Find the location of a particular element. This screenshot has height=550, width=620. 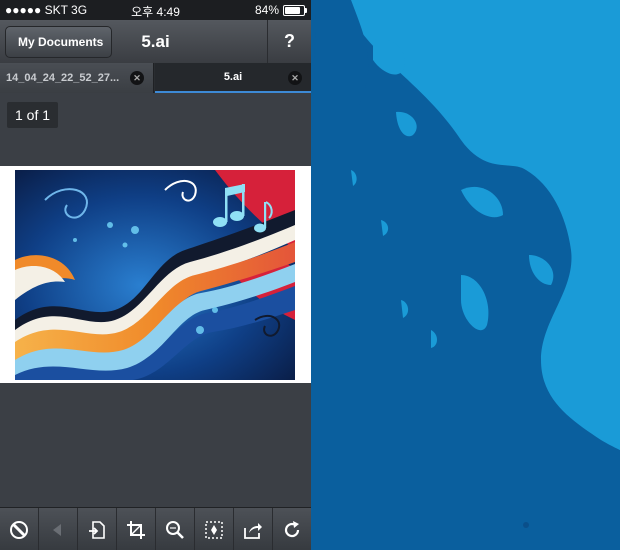

previous-arrow-icon is located at coordinates (57, 529).